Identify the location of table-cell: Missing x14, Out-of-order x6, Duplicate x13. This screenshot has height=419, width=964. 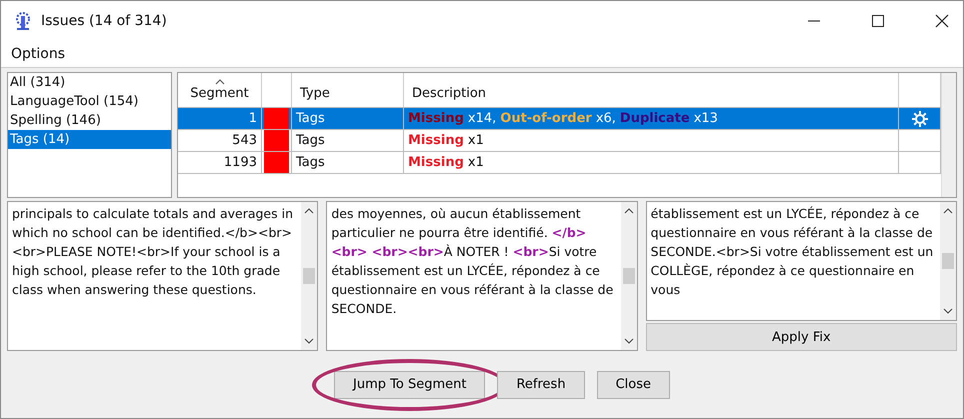
(651, 118).